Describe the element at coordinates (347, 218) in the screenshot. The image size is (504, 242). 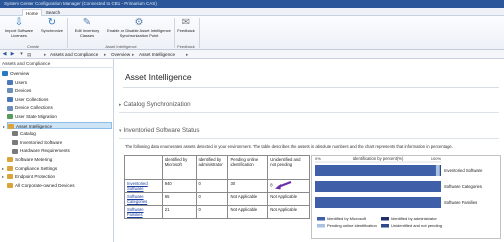
I see `legend-label: Identified by Microsoft` at that location.